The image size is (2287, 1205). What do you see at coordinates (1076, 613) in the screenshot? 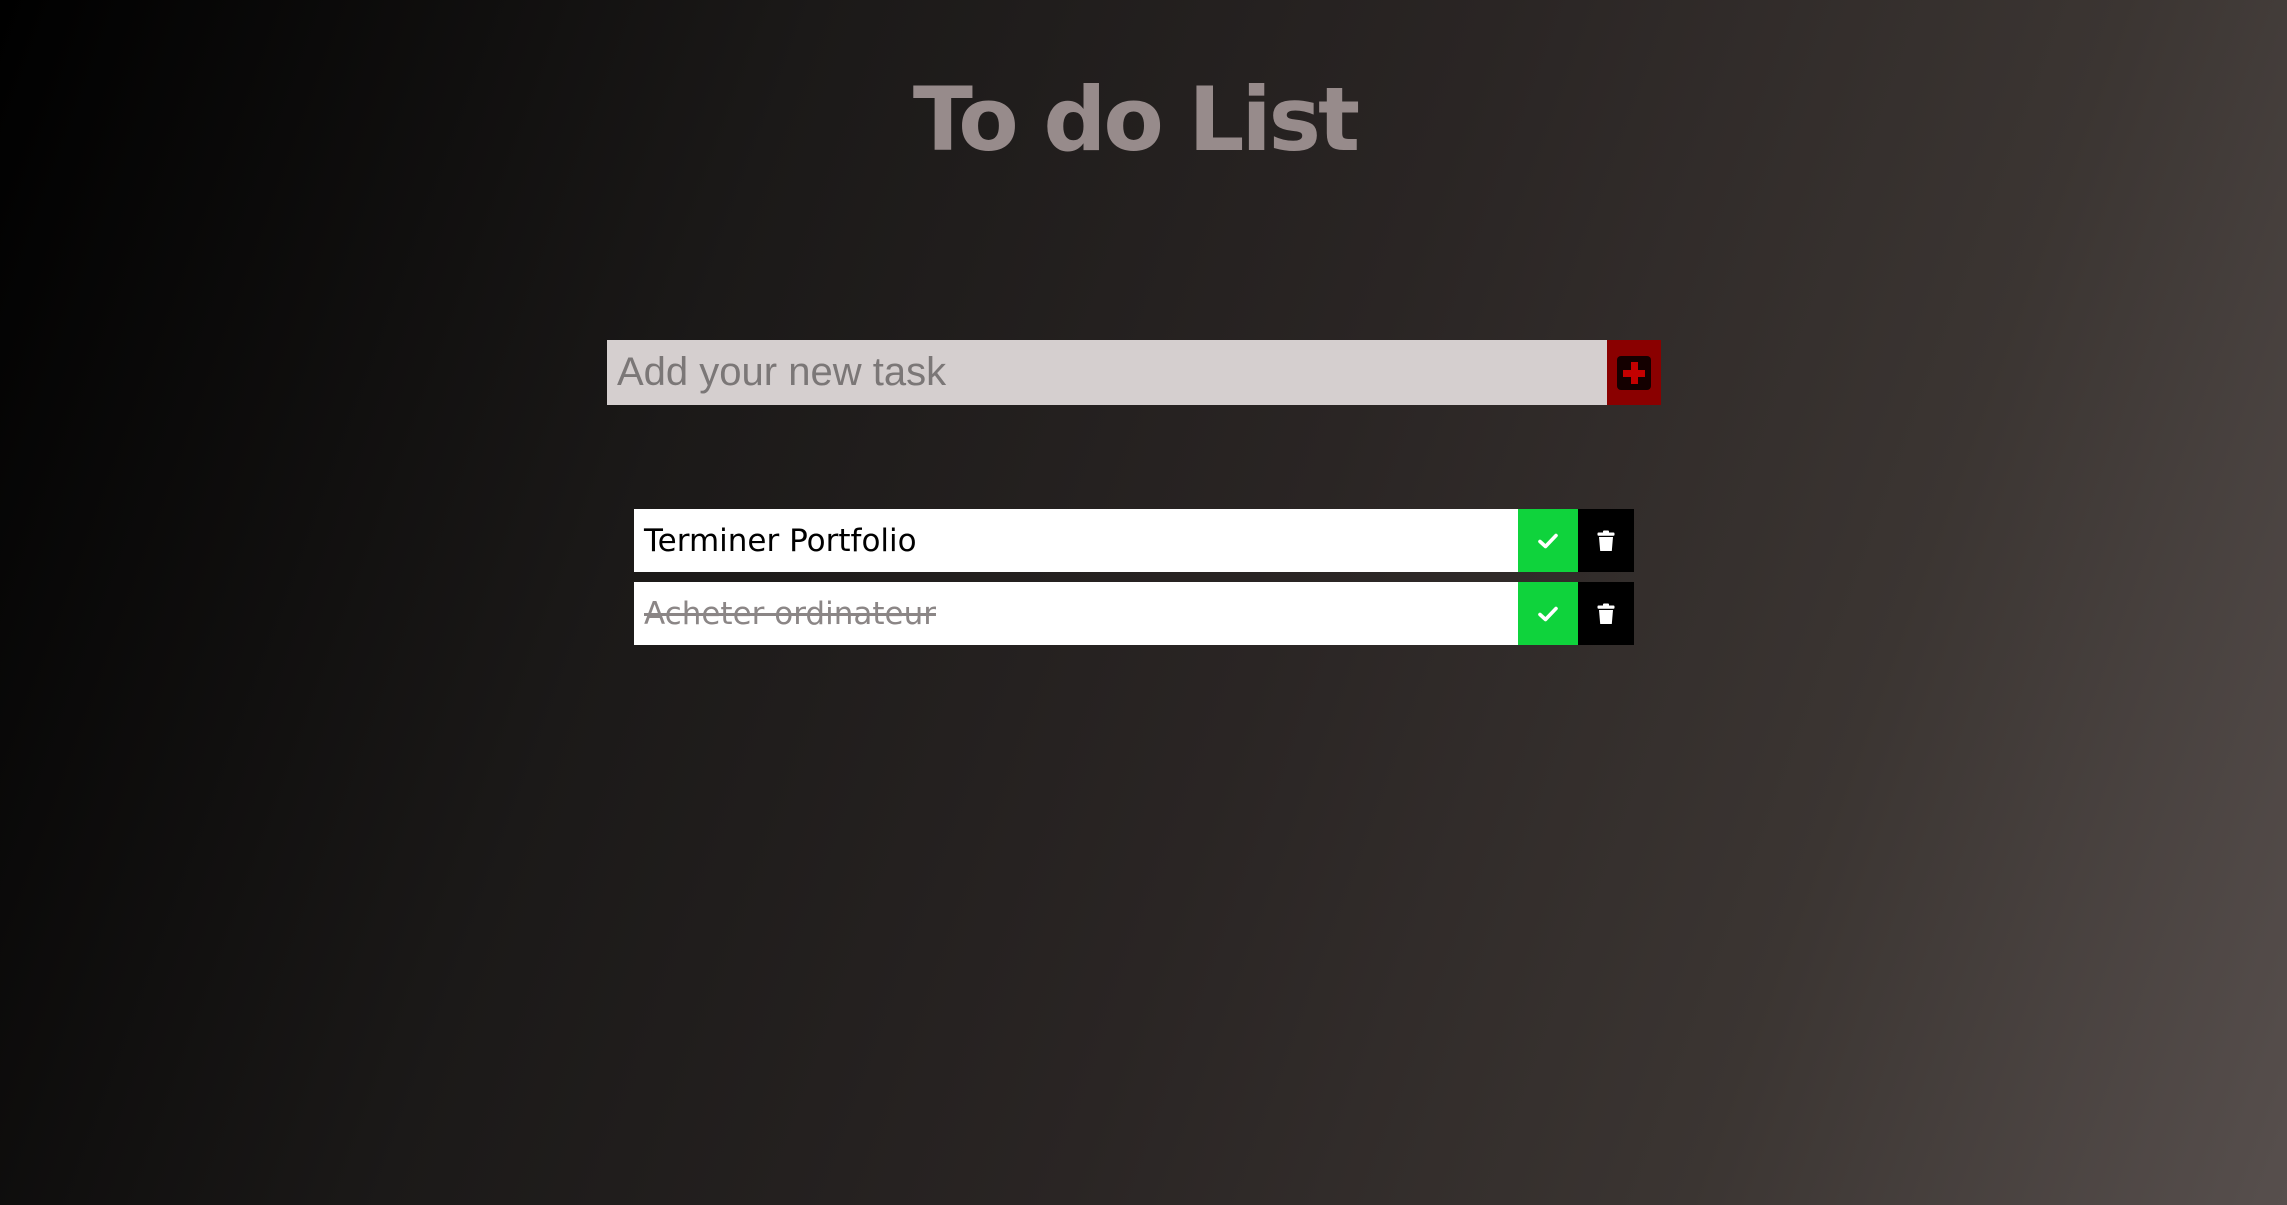
I see `task-text: Acheter ordinateur` at bounding box center [1076, 613].